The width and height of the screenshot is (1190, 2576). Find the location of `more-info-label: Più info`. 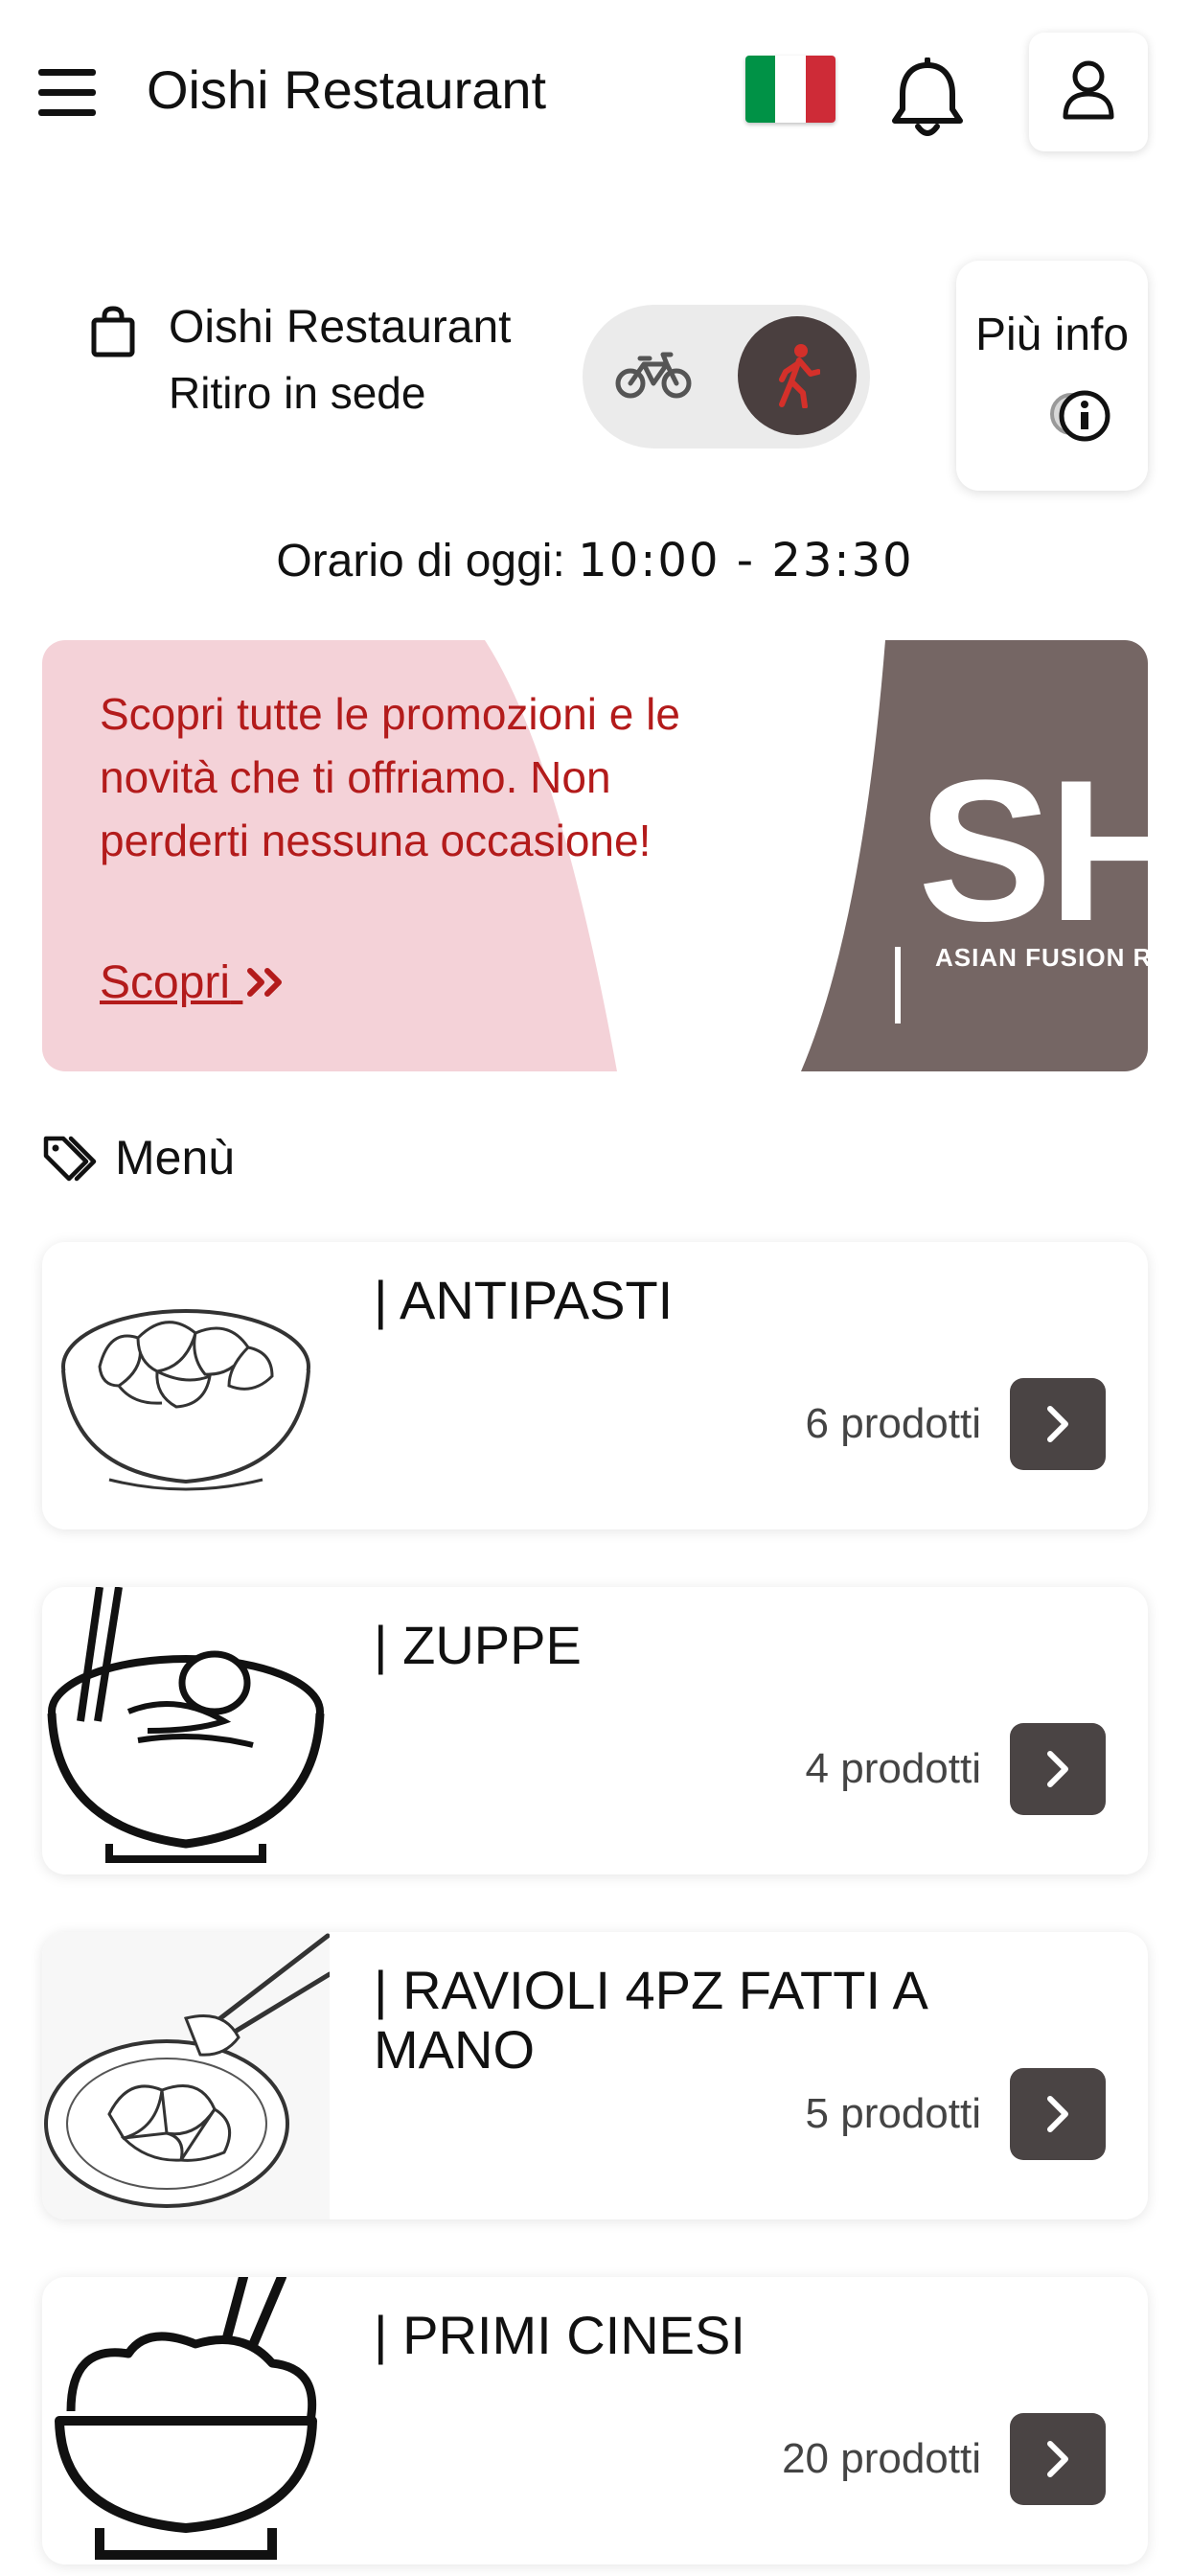

more-info-label: Più info is located at coordinates (1052, 335).